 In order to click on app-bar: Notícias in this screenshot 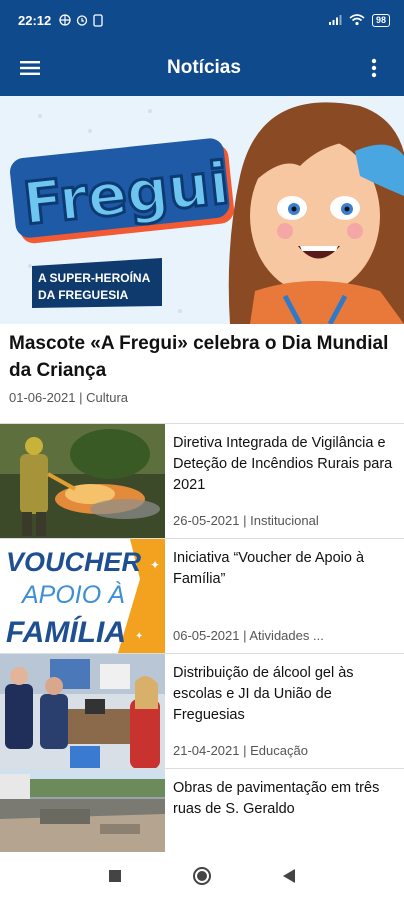, I will do `click(202, 68)`.